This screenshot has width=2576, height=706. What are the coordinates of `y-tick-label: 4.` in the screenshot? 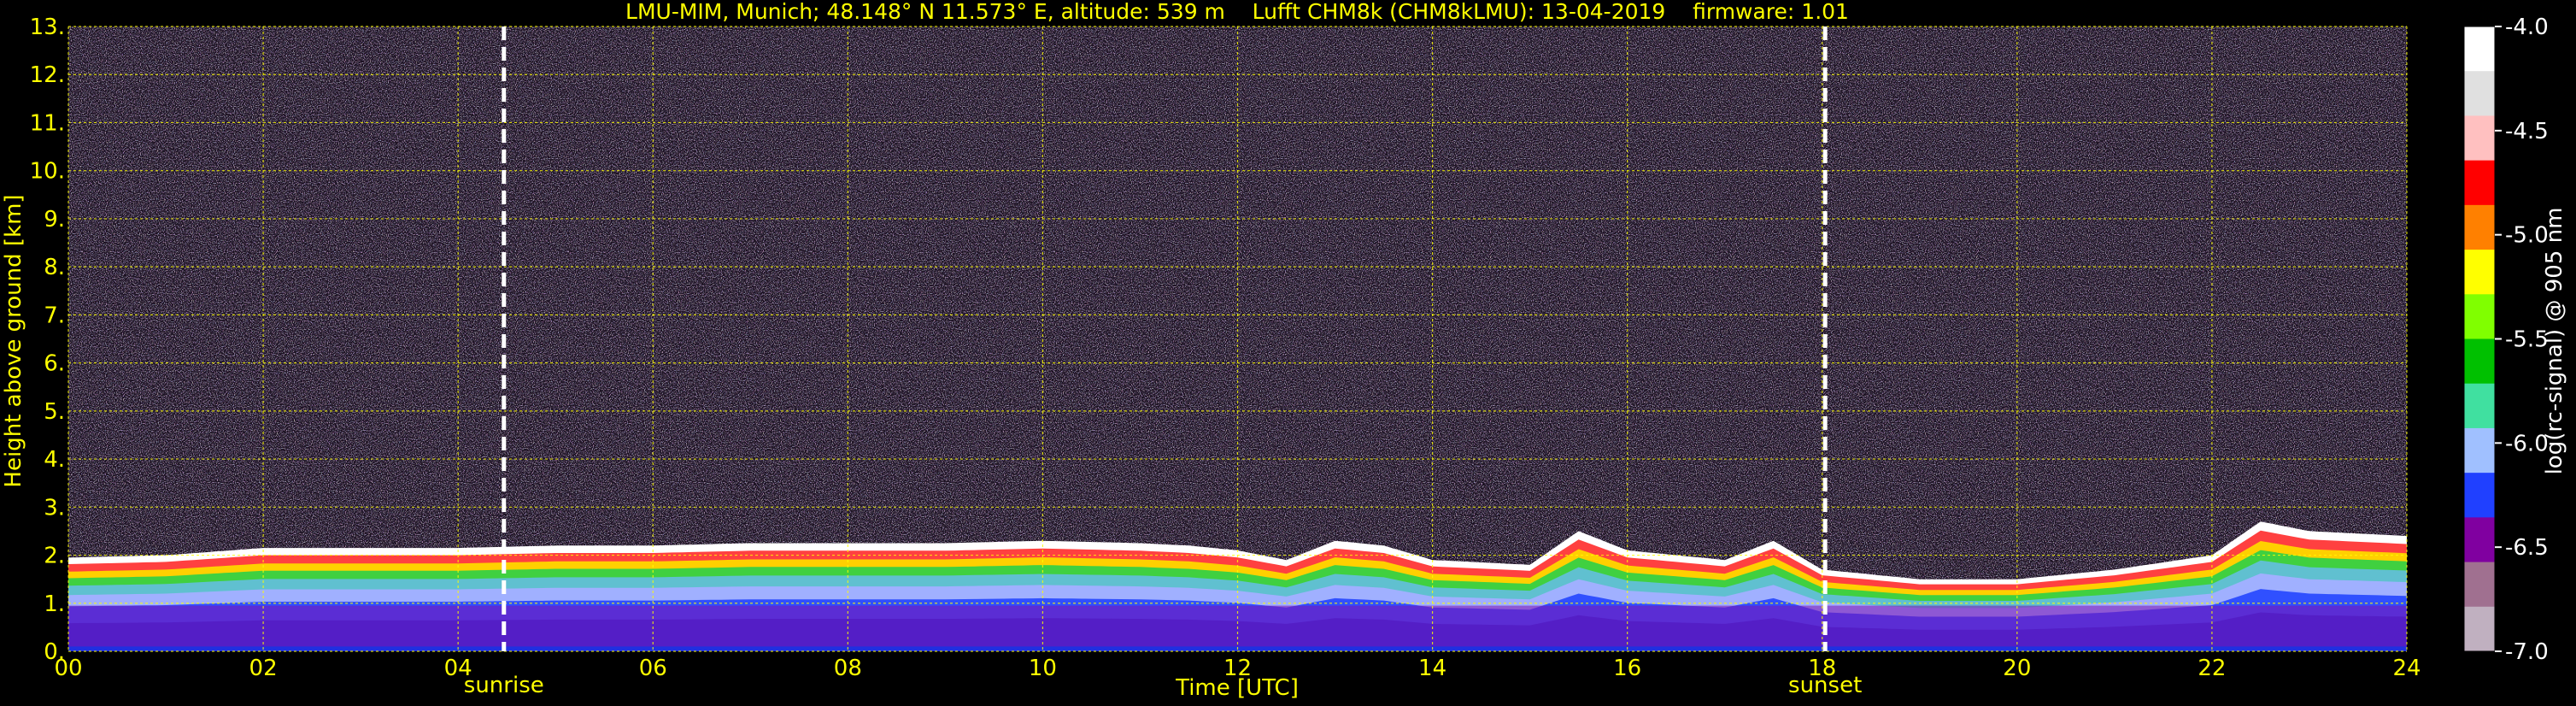 It's located at (54, 460).